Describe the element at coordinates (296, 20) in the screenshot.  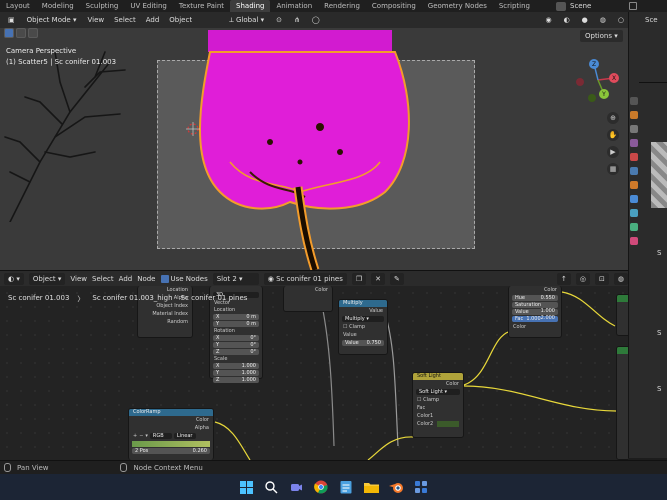
I see `snap-icon: ⋔` at that location.